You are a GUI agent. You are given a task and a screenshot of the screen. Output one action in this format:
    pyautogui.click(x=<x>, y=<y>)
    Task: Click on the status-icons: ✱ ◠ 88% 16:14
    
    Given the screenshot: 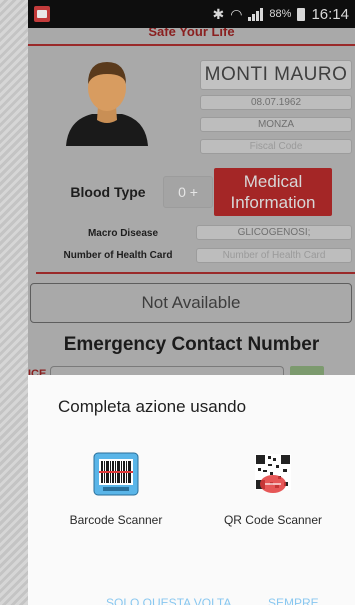 What is the action you would take?
    pyautogui.click(x=280, y=14)
    